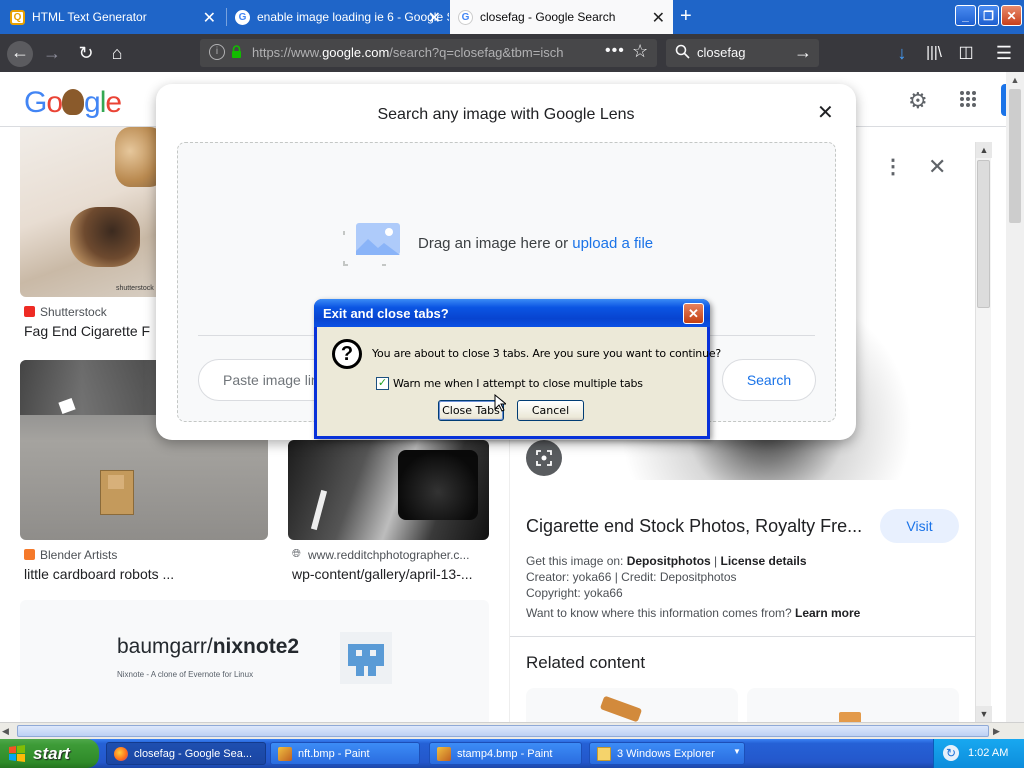 The height and width of the screenshot is (768, 1024). What do you see at coordinates (135, 288) in the screenshot?
I see `shutterstock-watermark: shutterstock` at bounding box center [135, 288].